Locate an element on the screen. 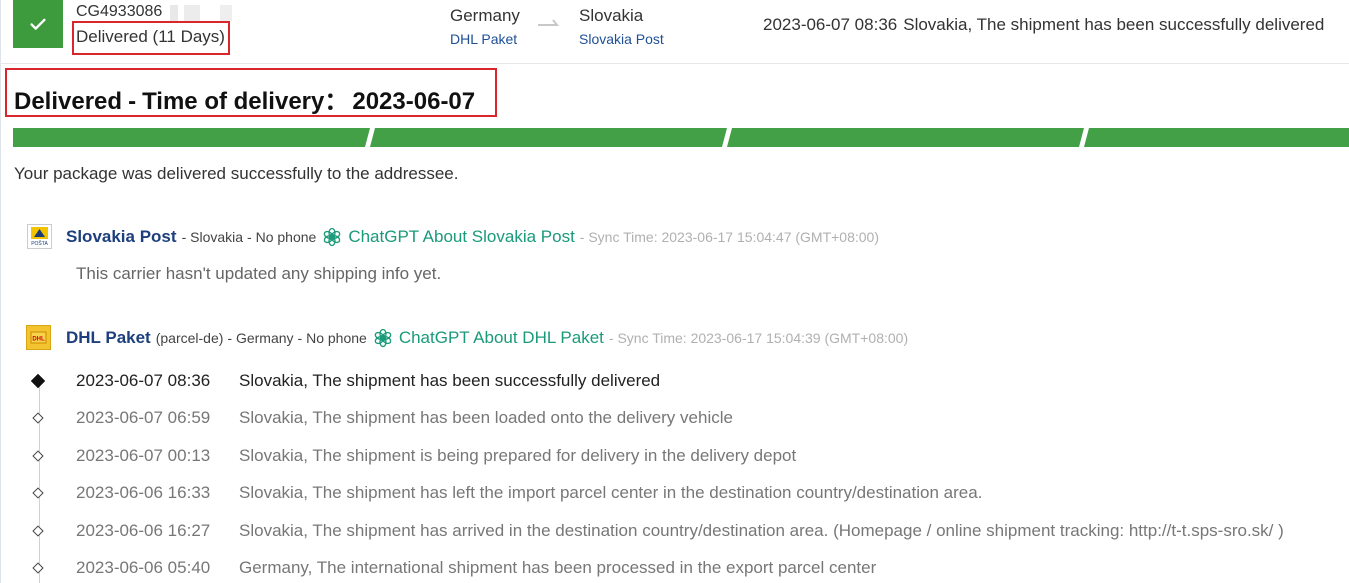 This screenshot has width=1349, height=583. headline-dash: - is located at coordinates (132, 101).